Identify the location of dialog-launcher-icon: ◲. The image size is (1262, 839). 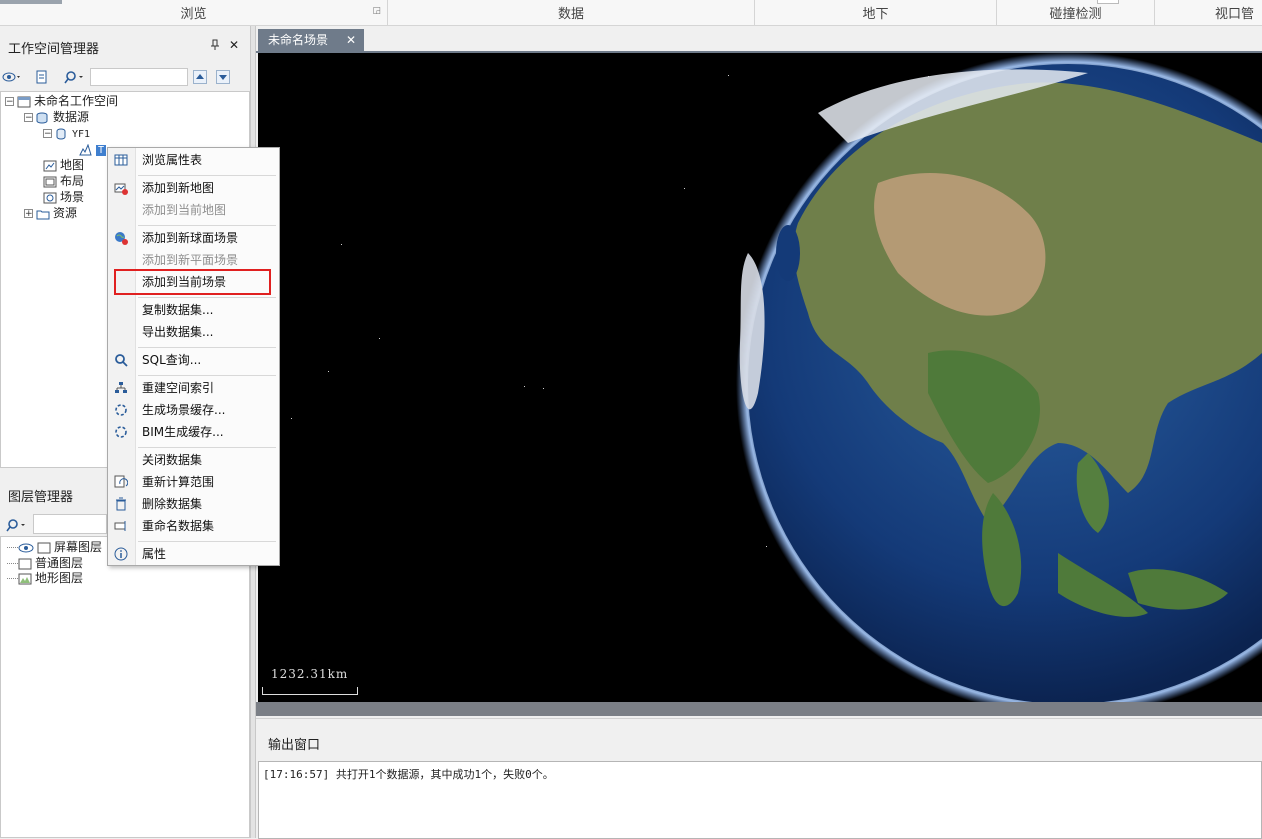
(376, 11).